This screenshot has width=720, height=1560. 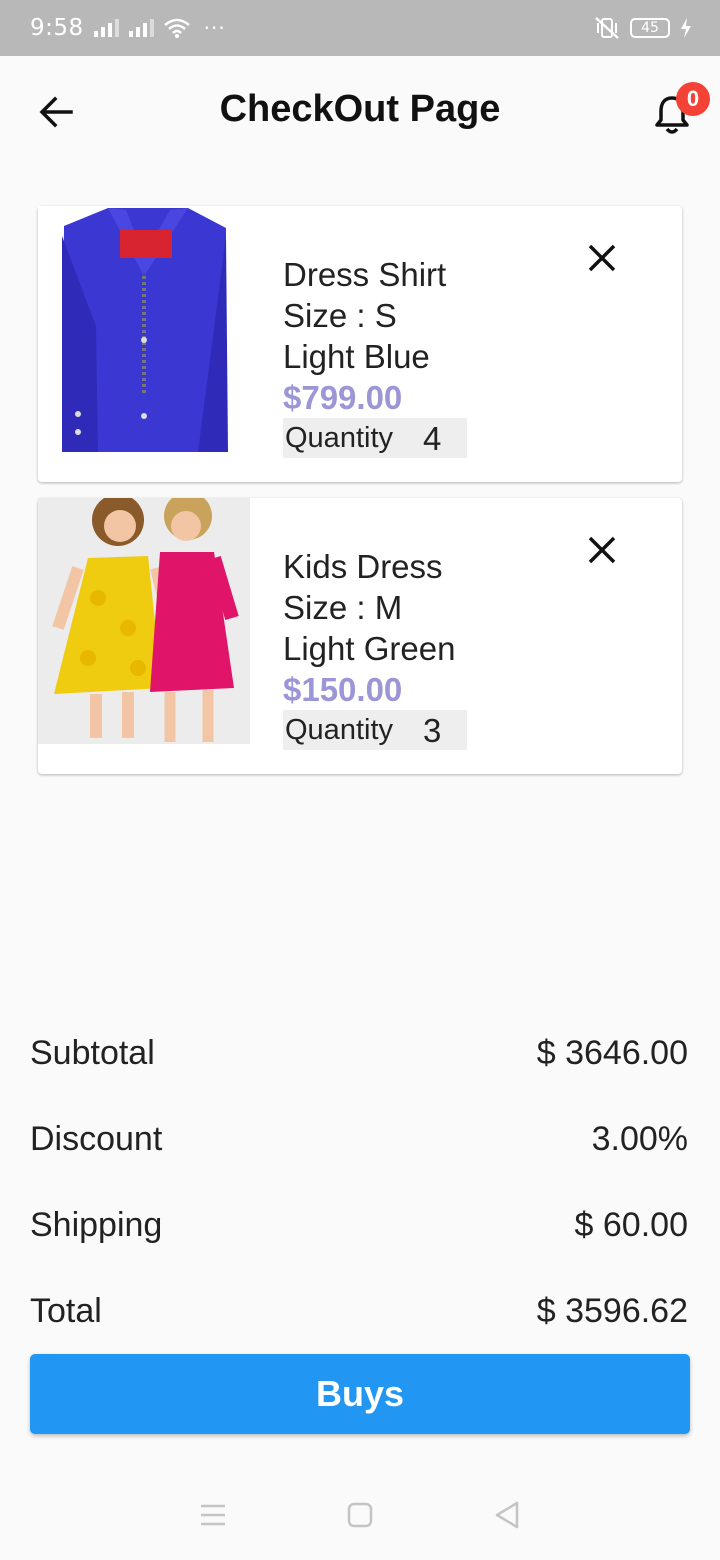 I want to click on status-time: 9:58, so click(x=57, y=28).